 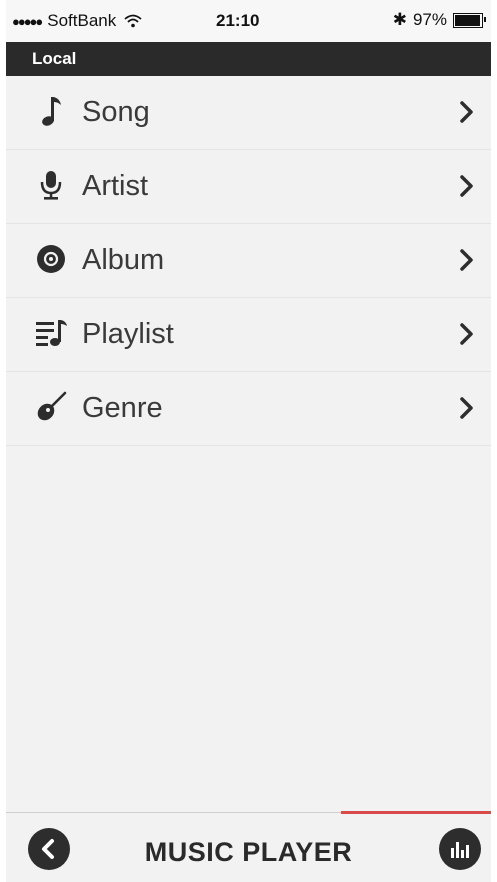 I want to click on playlist-icon, so click(x=51, y=333).